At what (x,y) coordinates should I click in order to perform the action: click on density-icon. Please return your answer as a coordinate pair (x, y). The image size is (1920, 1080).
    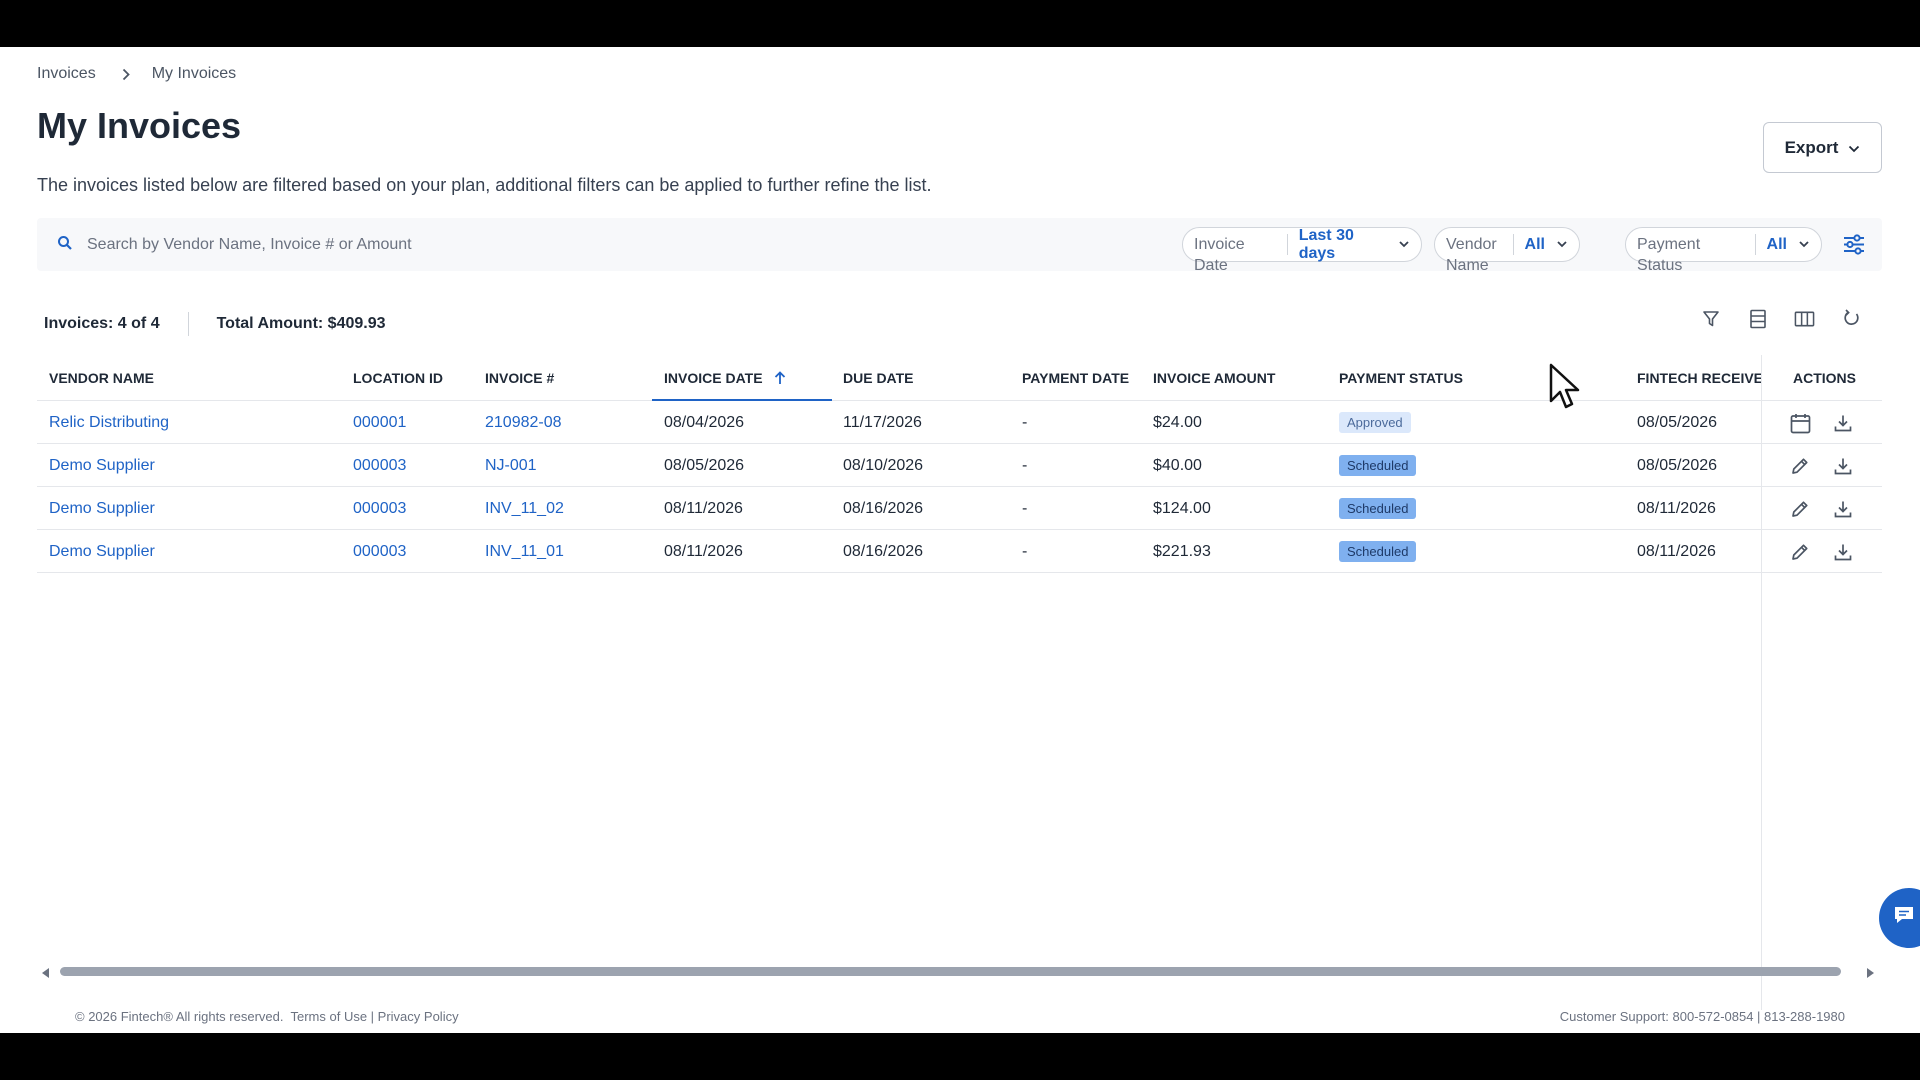
    Looking at the image, I should click on (1757, 318).